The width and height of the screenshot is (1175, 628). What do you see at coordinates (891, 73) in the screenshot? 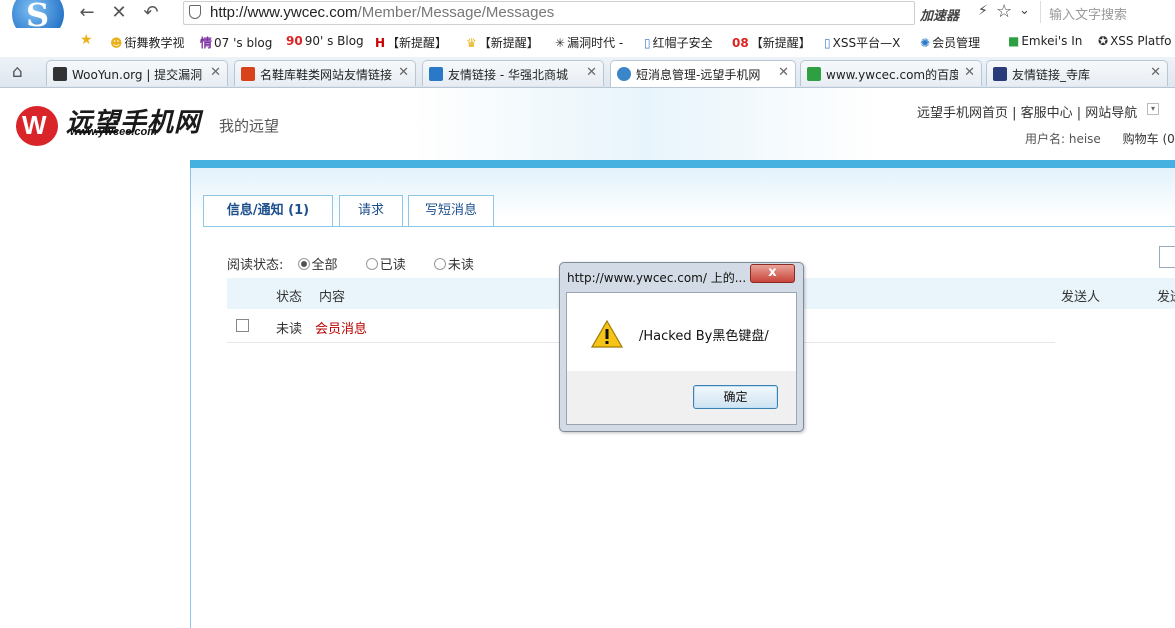
I see `browser-tab: www.ywcec.com的百度 ✕` at bounding box center [891, 73].